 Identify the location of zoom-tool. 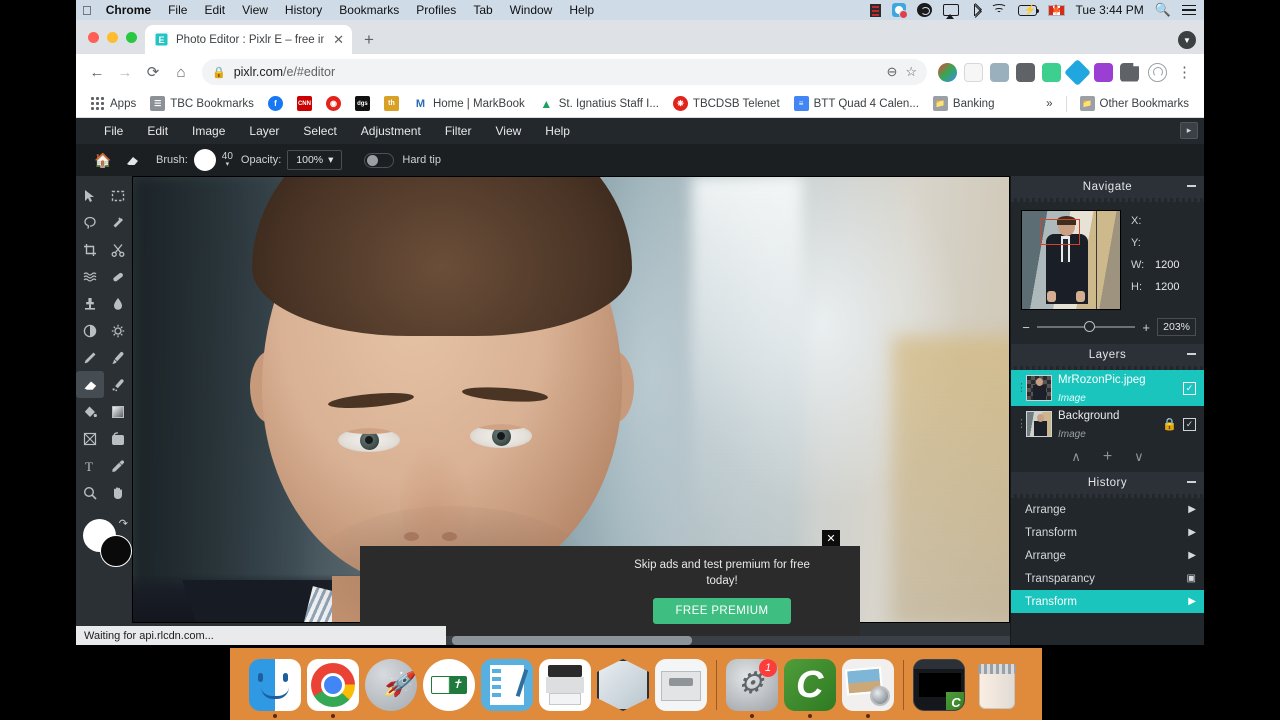
(90, 492).